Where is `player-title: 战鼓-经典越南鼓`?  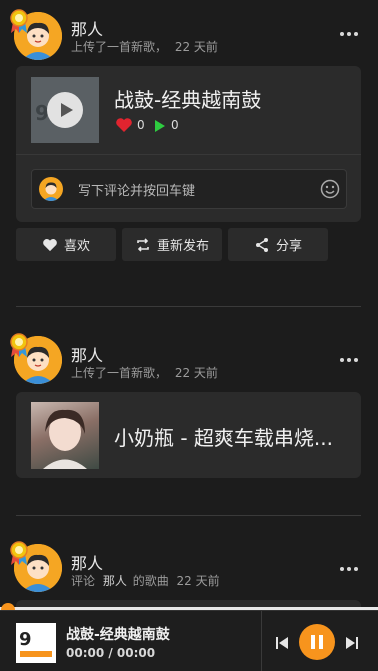
player-title: 战鼓-经典越南鼓 is located at coordinates (118, 634).